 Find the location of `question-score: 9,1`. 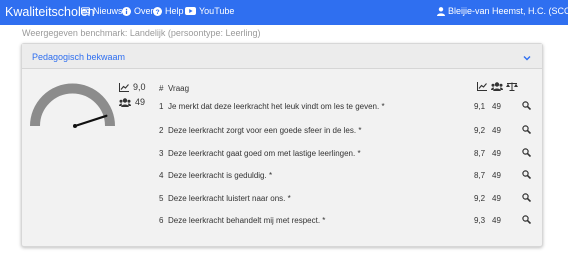

question-score: 9,1 is located at coordinates (480, 106).